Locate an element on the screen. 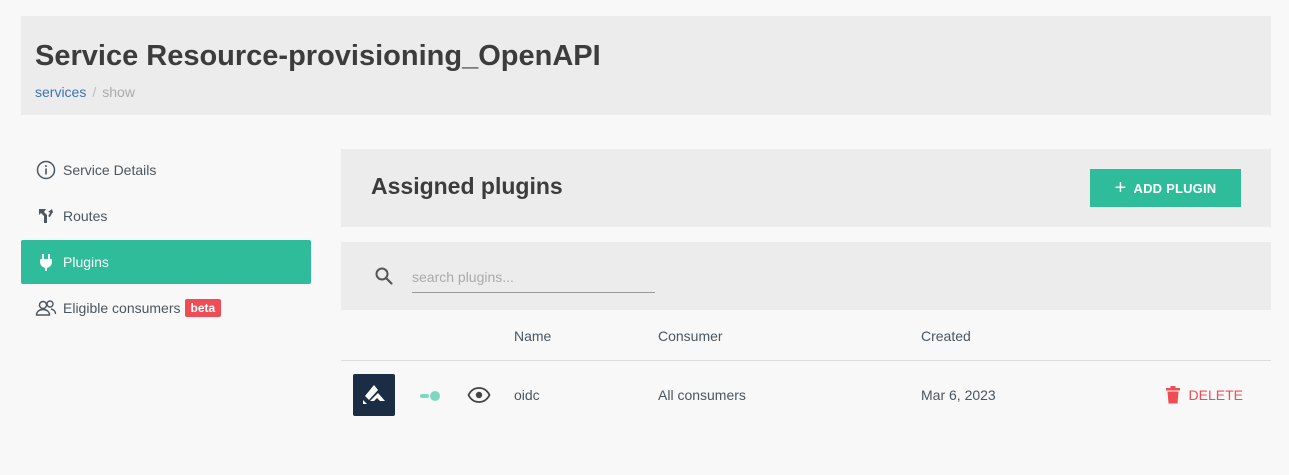 The width and height of the screenshot is (1289, 475). search-icon is located at coordinates (384, 276).